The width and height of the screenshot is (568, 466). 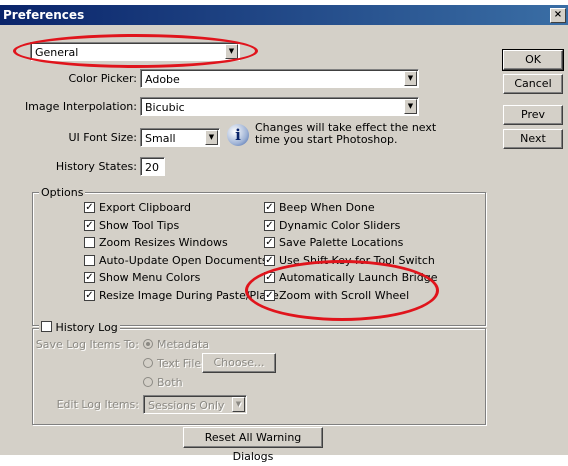 I want to click on section-value: General, so click(x=57, y=52).